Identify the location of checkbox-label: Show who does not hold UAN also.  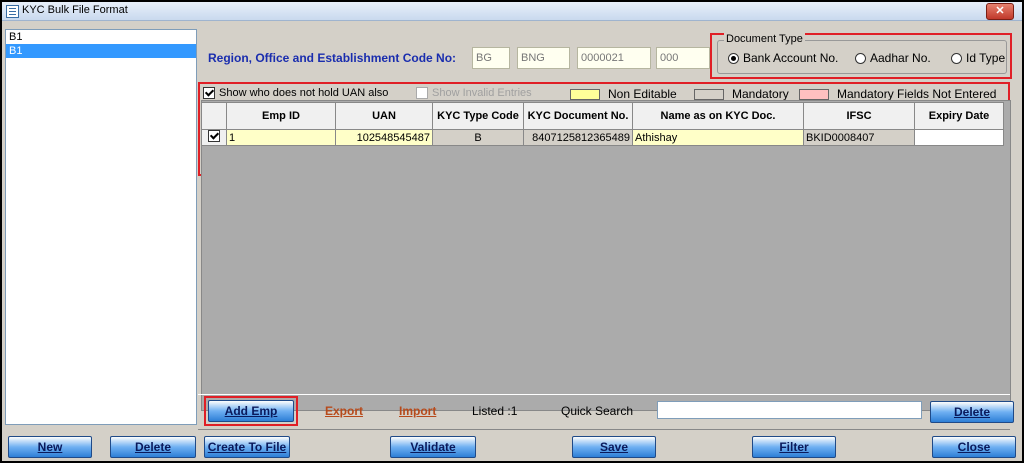
(304, 93).